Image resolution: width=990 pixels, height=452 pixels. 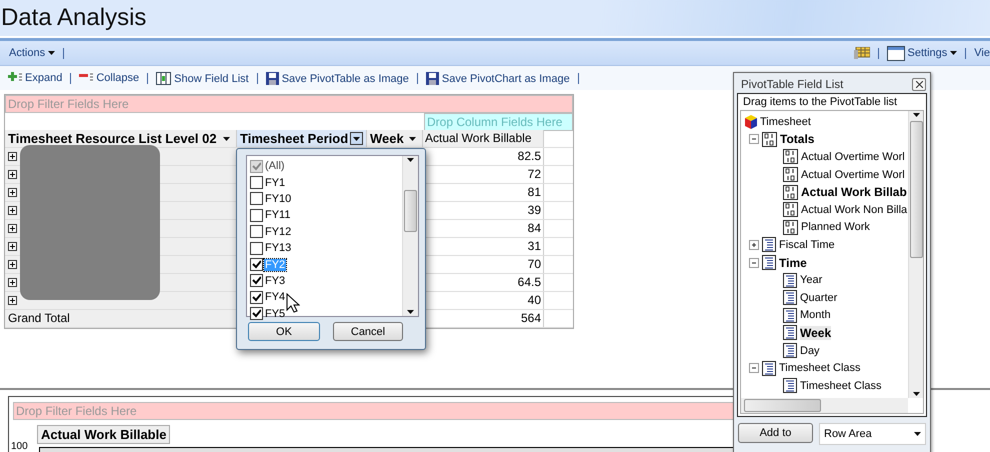 What do you see at coordinates (275, 166) in the screenshot?
I see `filter-option: (All)` at bounding box center [275, 166].